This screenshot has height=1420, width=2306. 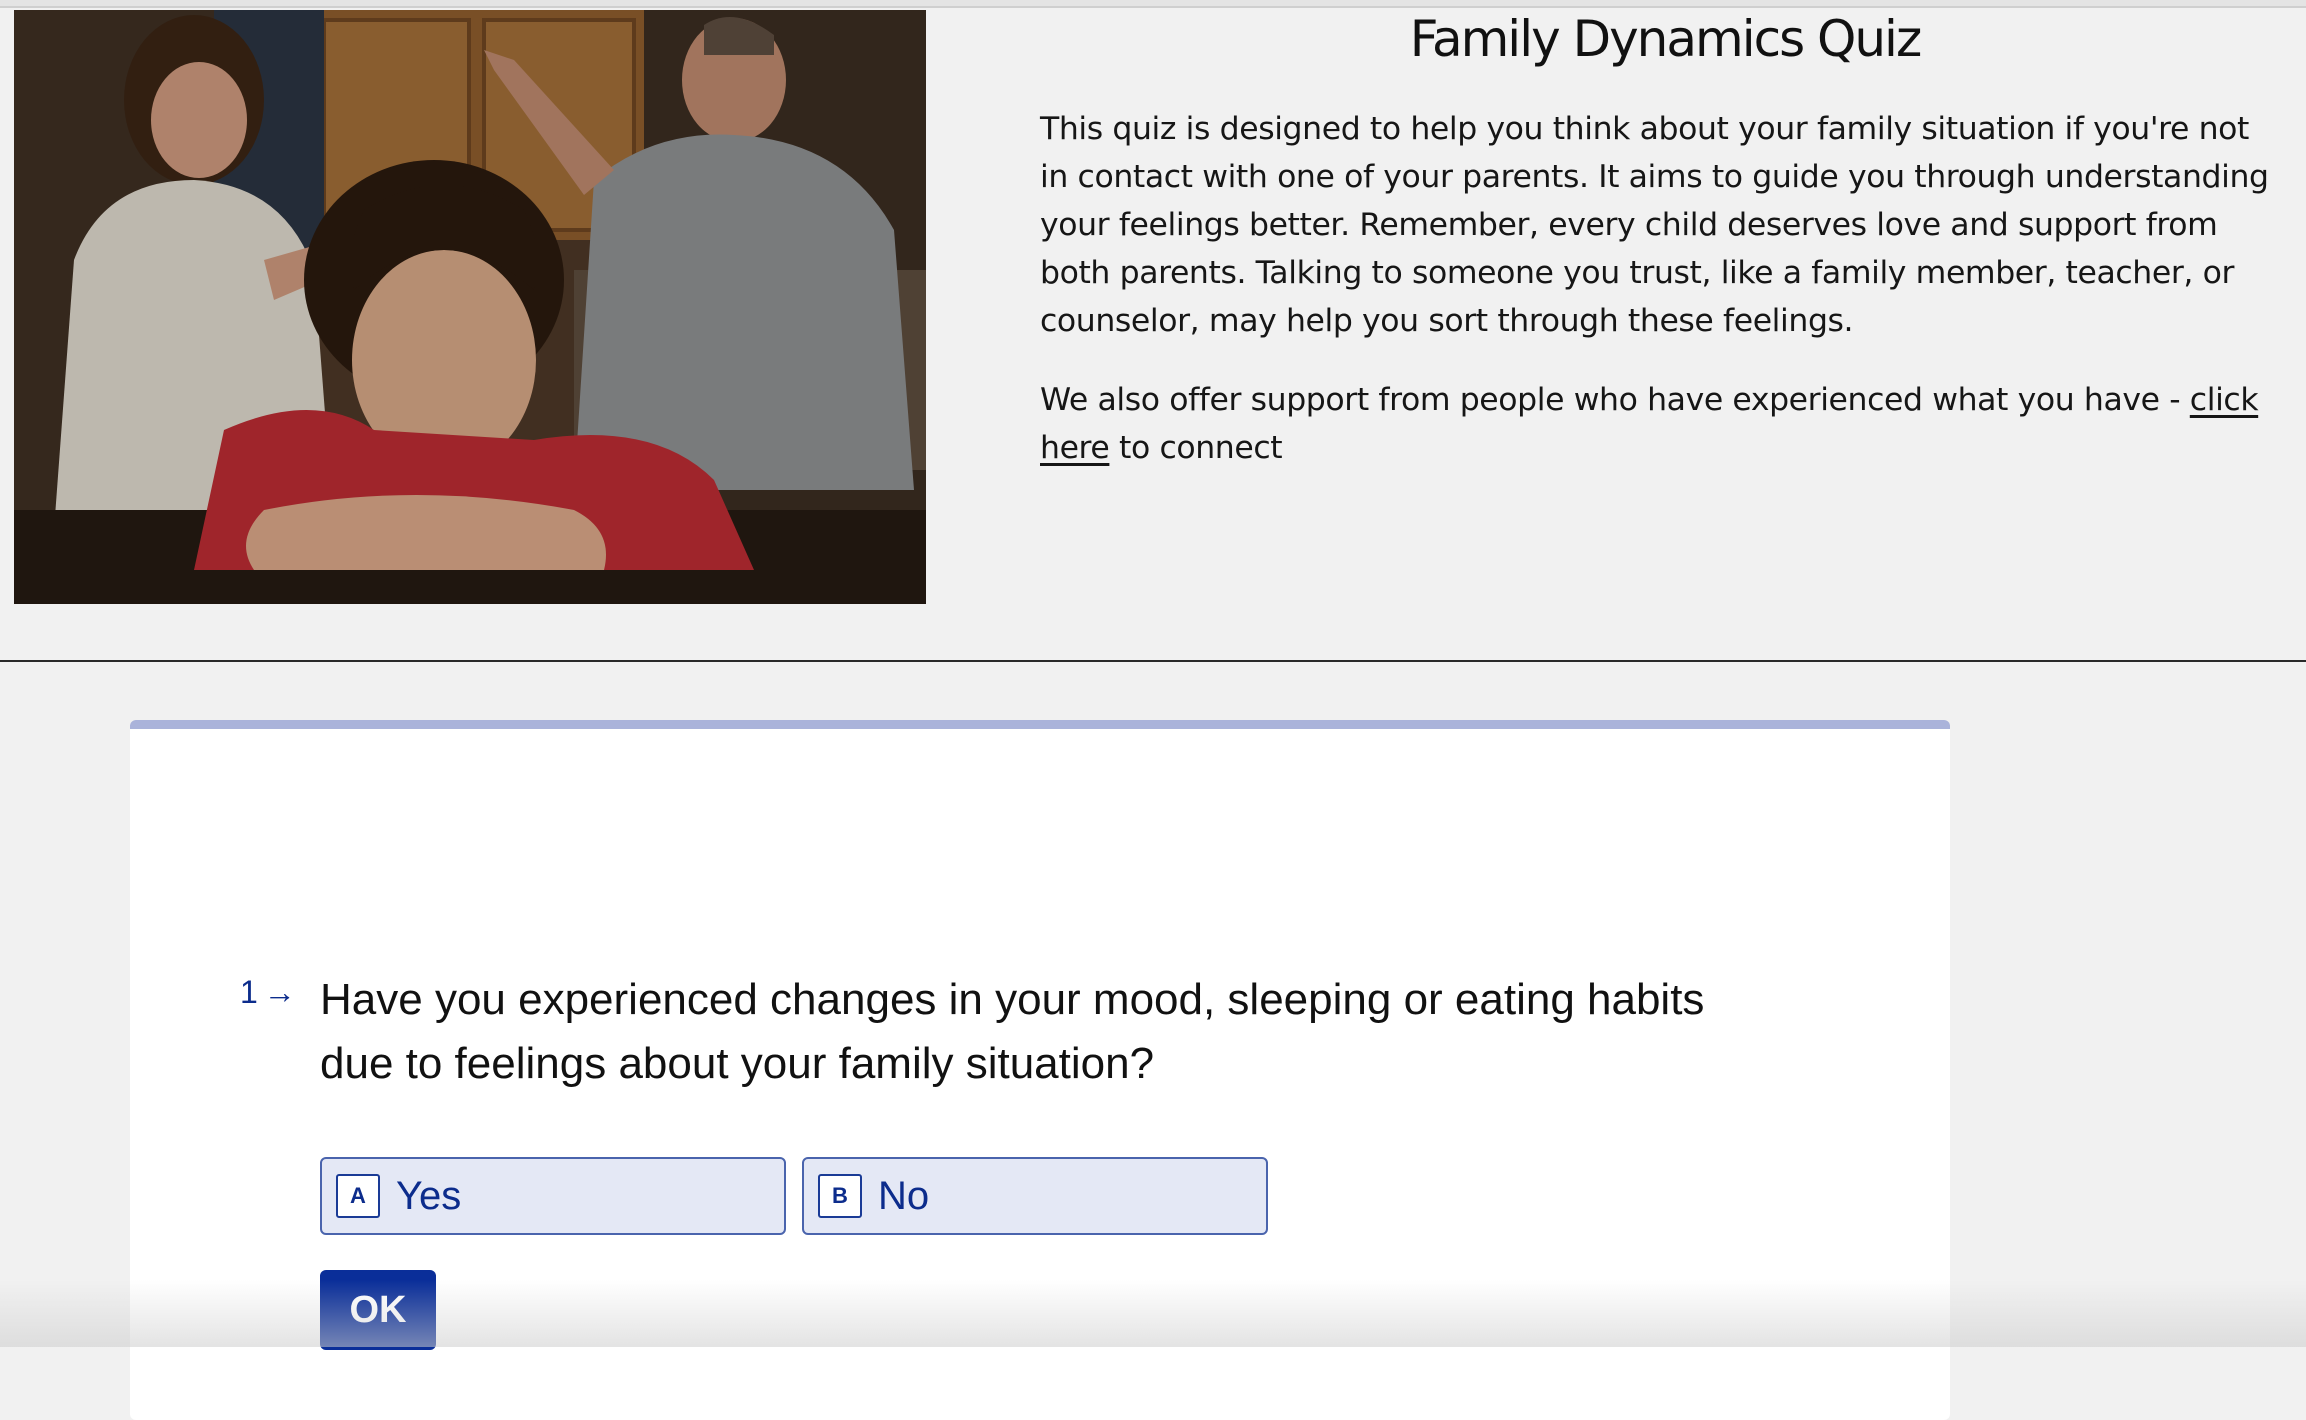 What do you see at coordinates (1665, 39) in the screenshot?
I see `page-title: Family Dynamics Quiz` at bounding box center [1665, 39].